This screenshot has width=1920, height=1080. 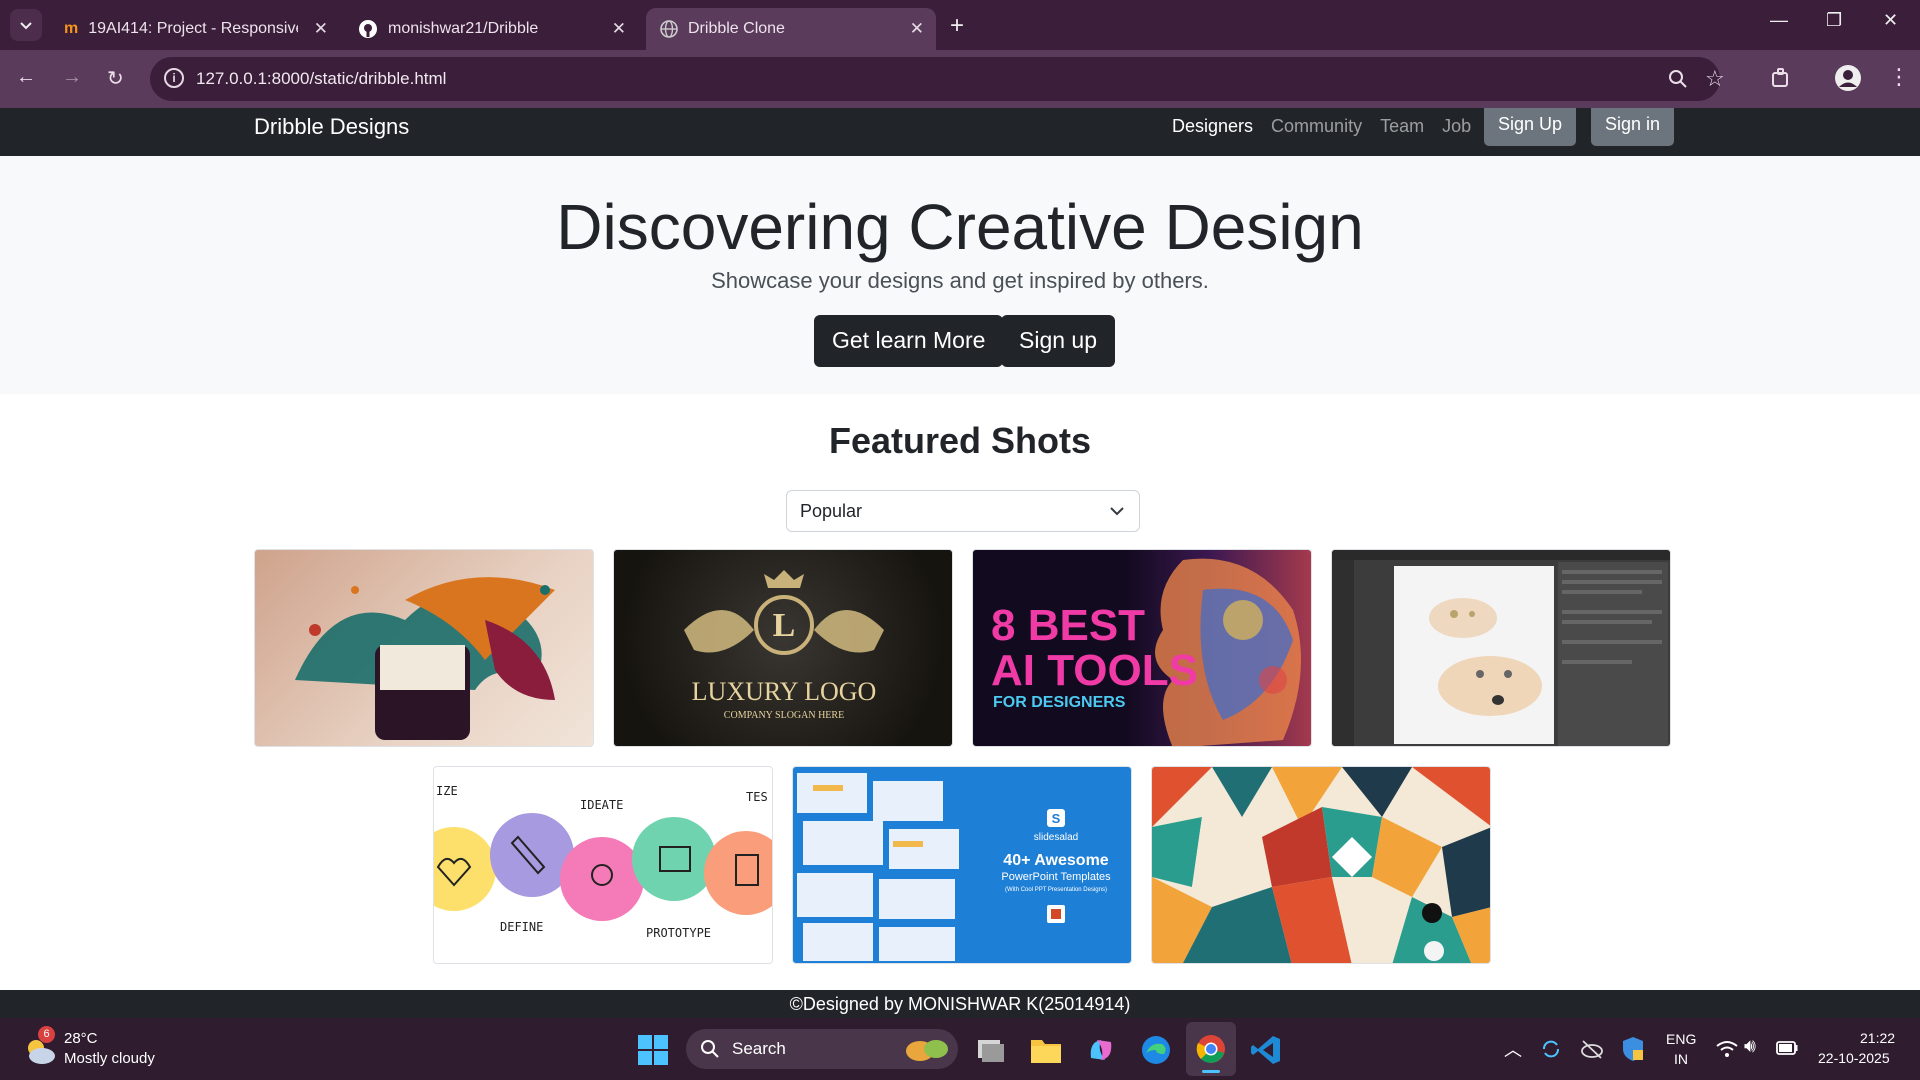 What do you see at coordinates (1551, 1049) in the screenshot?
I see `sync-icon` at bounding box center [1551, 1049].